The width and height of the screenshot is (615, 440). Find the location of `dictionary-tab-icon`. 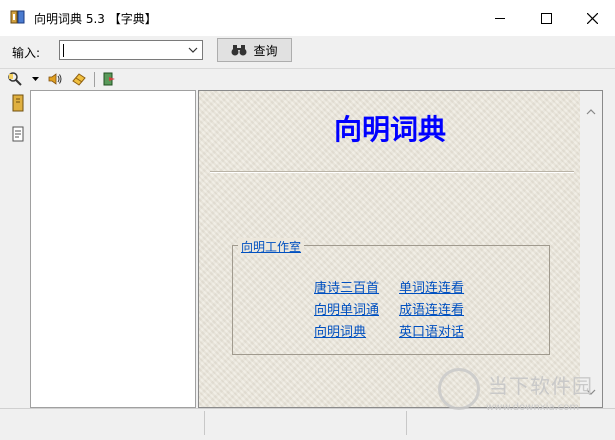

dictionary-tab-icon is located at coordinates (18, 104).